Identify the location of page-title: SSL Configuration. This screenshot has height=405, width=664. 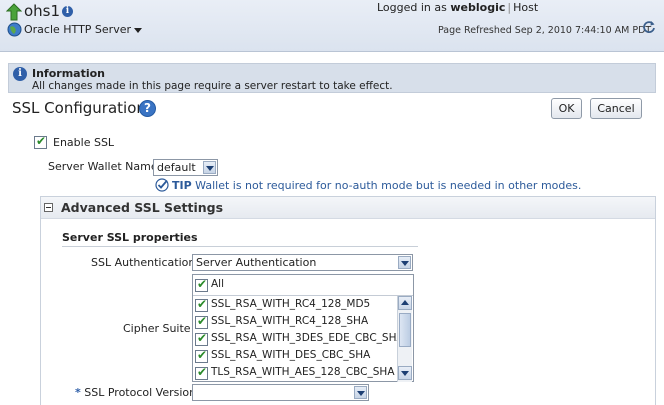
(79, 108).